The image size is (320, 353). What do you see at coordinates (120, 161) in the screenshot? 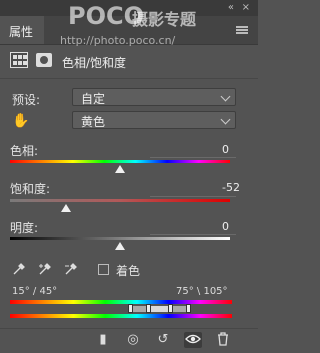
I see `hue-slider-track` at bounding box center [120, 161].